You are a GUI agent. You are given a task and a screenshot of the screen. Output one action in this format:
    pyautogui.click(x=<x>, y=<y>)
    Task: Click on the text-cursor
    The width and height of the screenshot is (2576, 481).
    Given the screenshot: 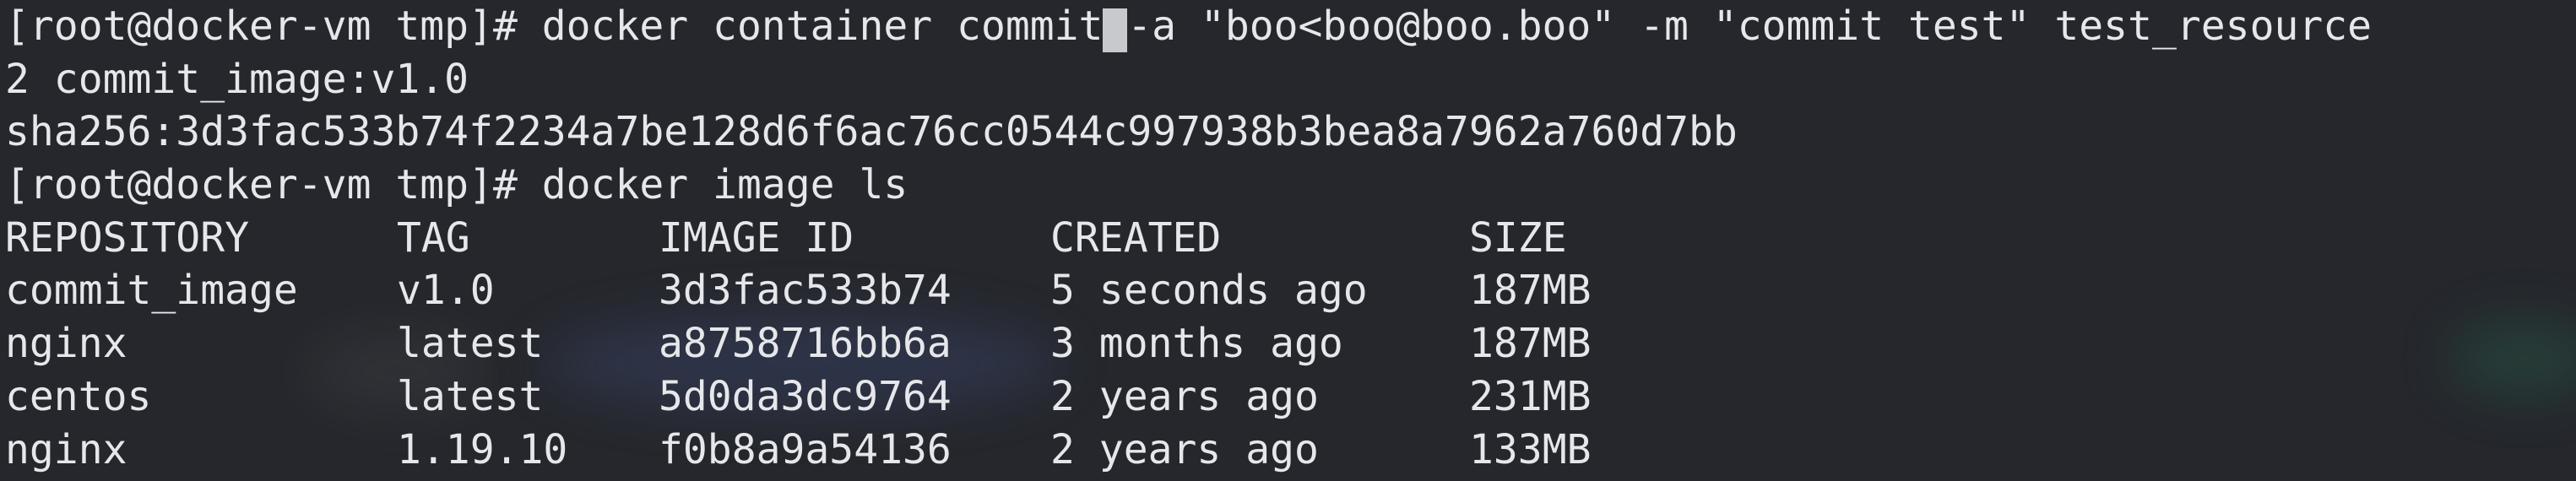 What is the action you would take?
    pyautogui.click(x=1116, y=30)
    